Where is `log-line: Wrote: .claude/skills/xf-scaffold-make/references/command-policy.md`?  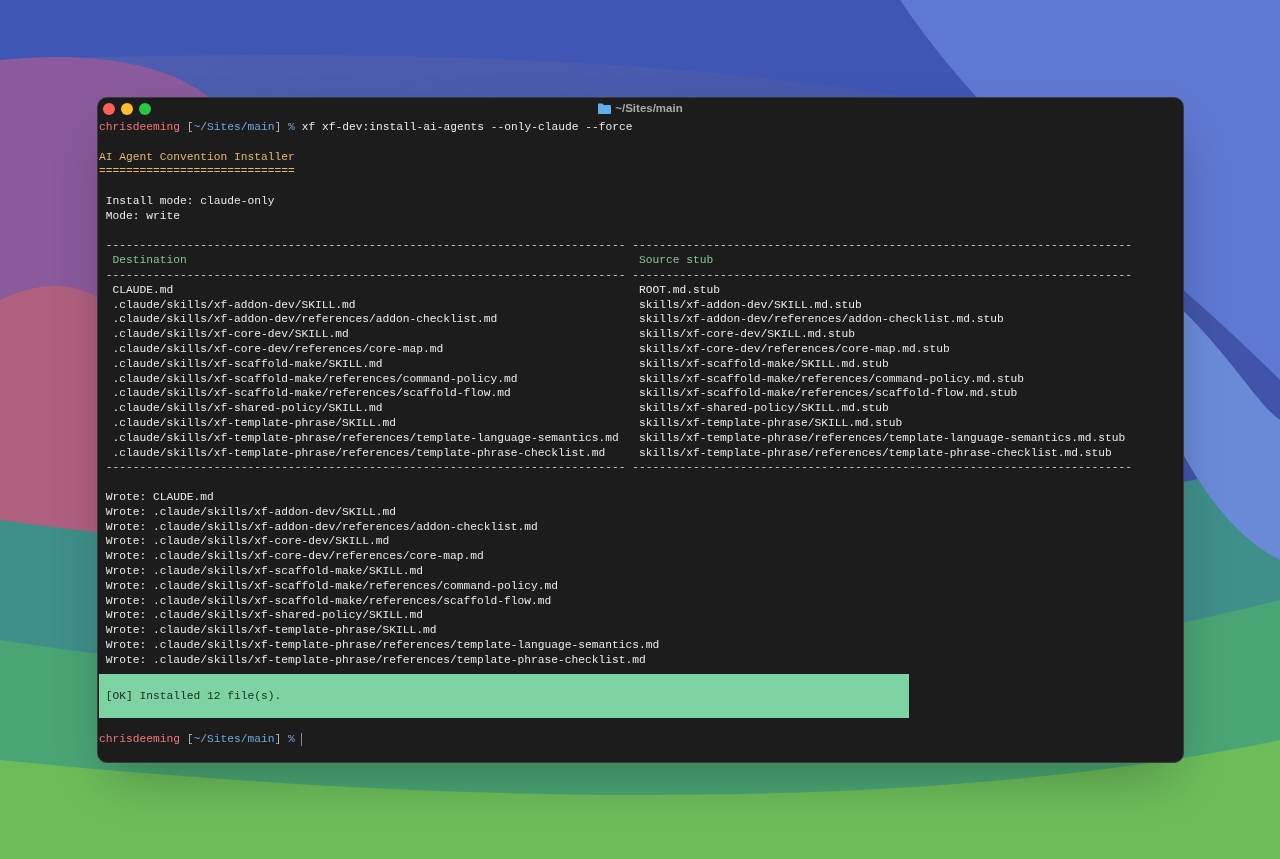
log-line: Wrote: .claude/skills/xf-scaffold-make/references/command-policy.md is located at coordinates (332, 585).